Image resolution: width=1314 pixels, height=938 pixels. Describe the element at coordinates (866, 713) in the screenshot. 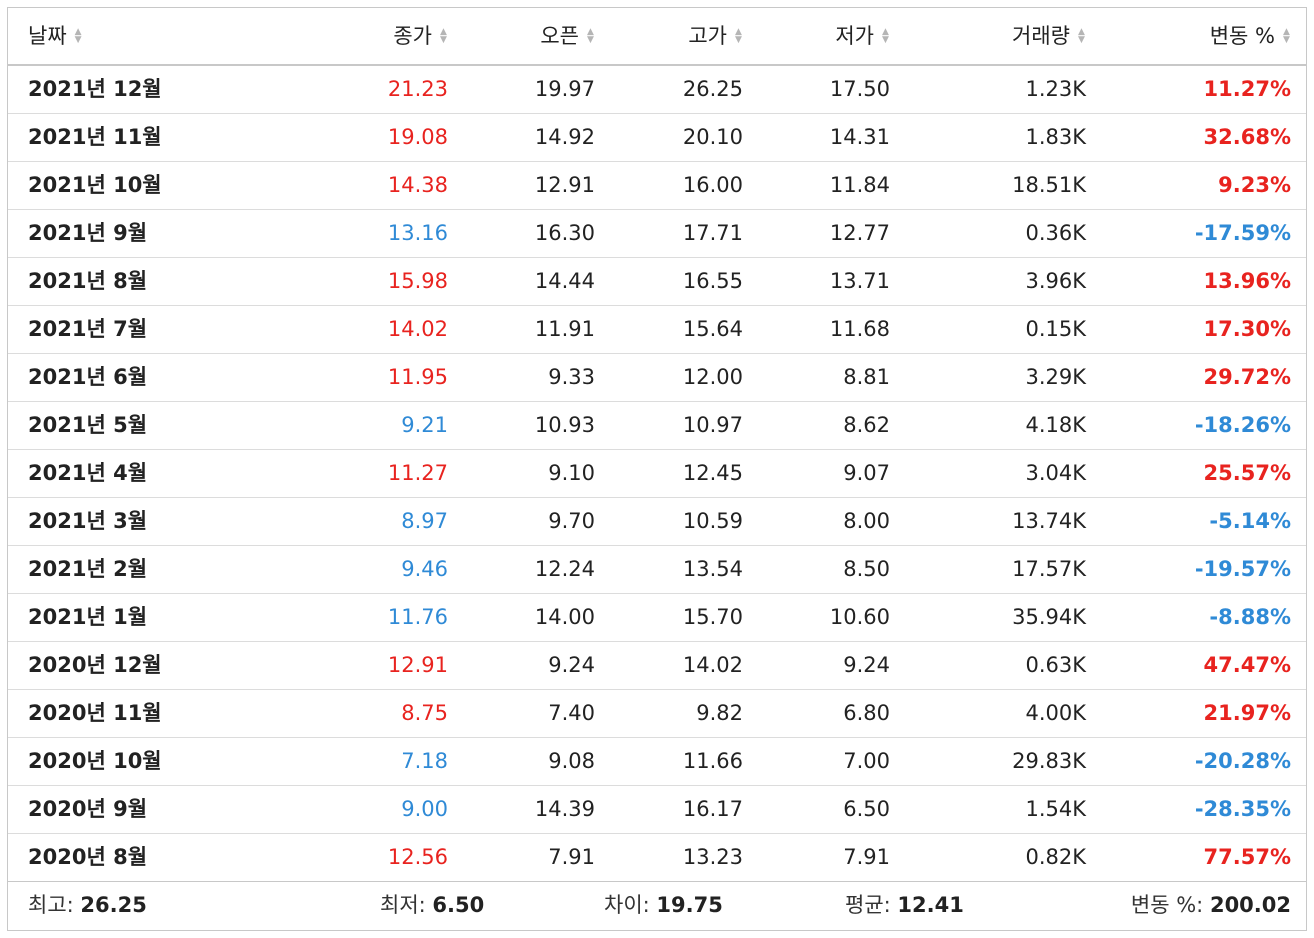

I see `low-cell: 6.80` at that location.